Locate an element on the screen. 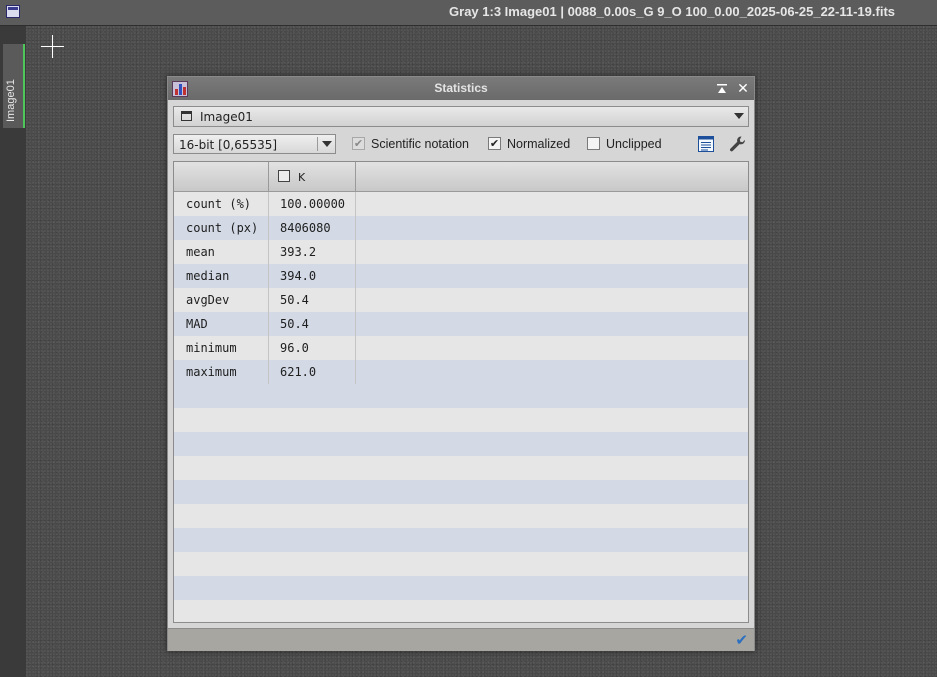 The image size is (937, 677). table-row: maximum 621.0 is located at coordinates (461, 372).